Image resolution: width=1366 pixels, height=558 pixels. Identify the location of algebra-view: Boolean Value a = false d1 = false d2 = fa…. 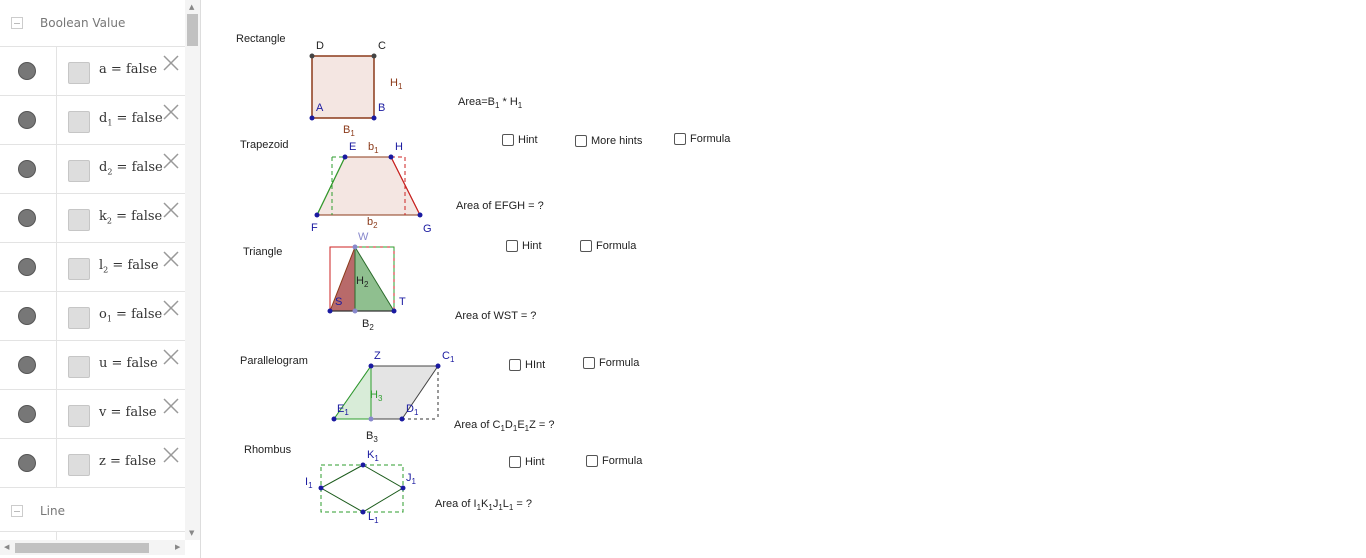
(100, 279).